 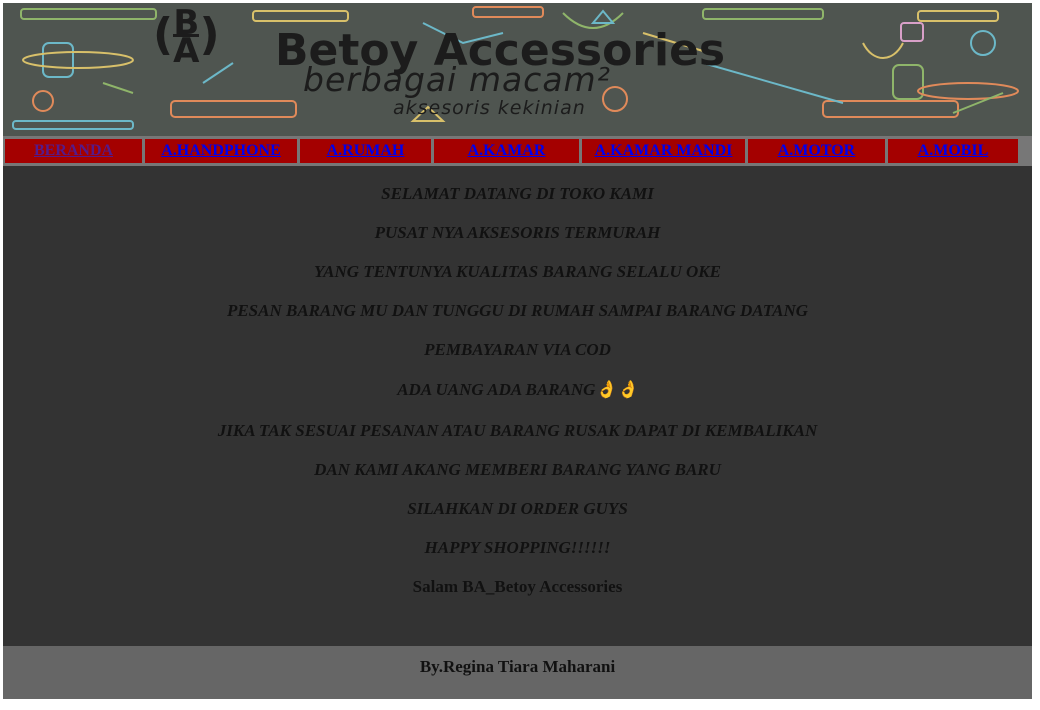 What do you see at coordinates (186, 37) in the screenshot?
I see `logo-mark: (B A)` at bounding box center [186, 37].